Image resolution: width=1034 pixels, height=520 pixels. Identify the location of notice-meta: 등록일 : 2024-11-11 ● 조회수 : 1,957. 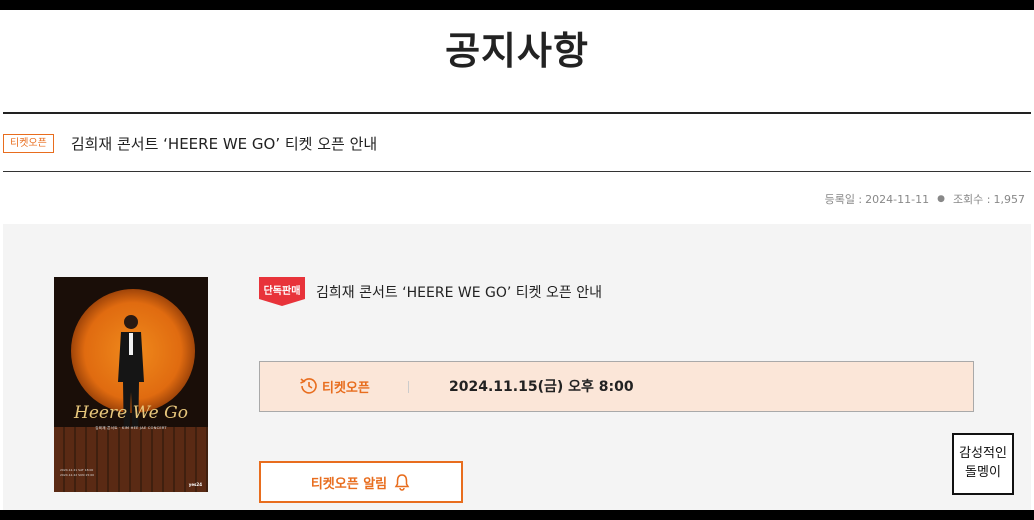
(925, 199).